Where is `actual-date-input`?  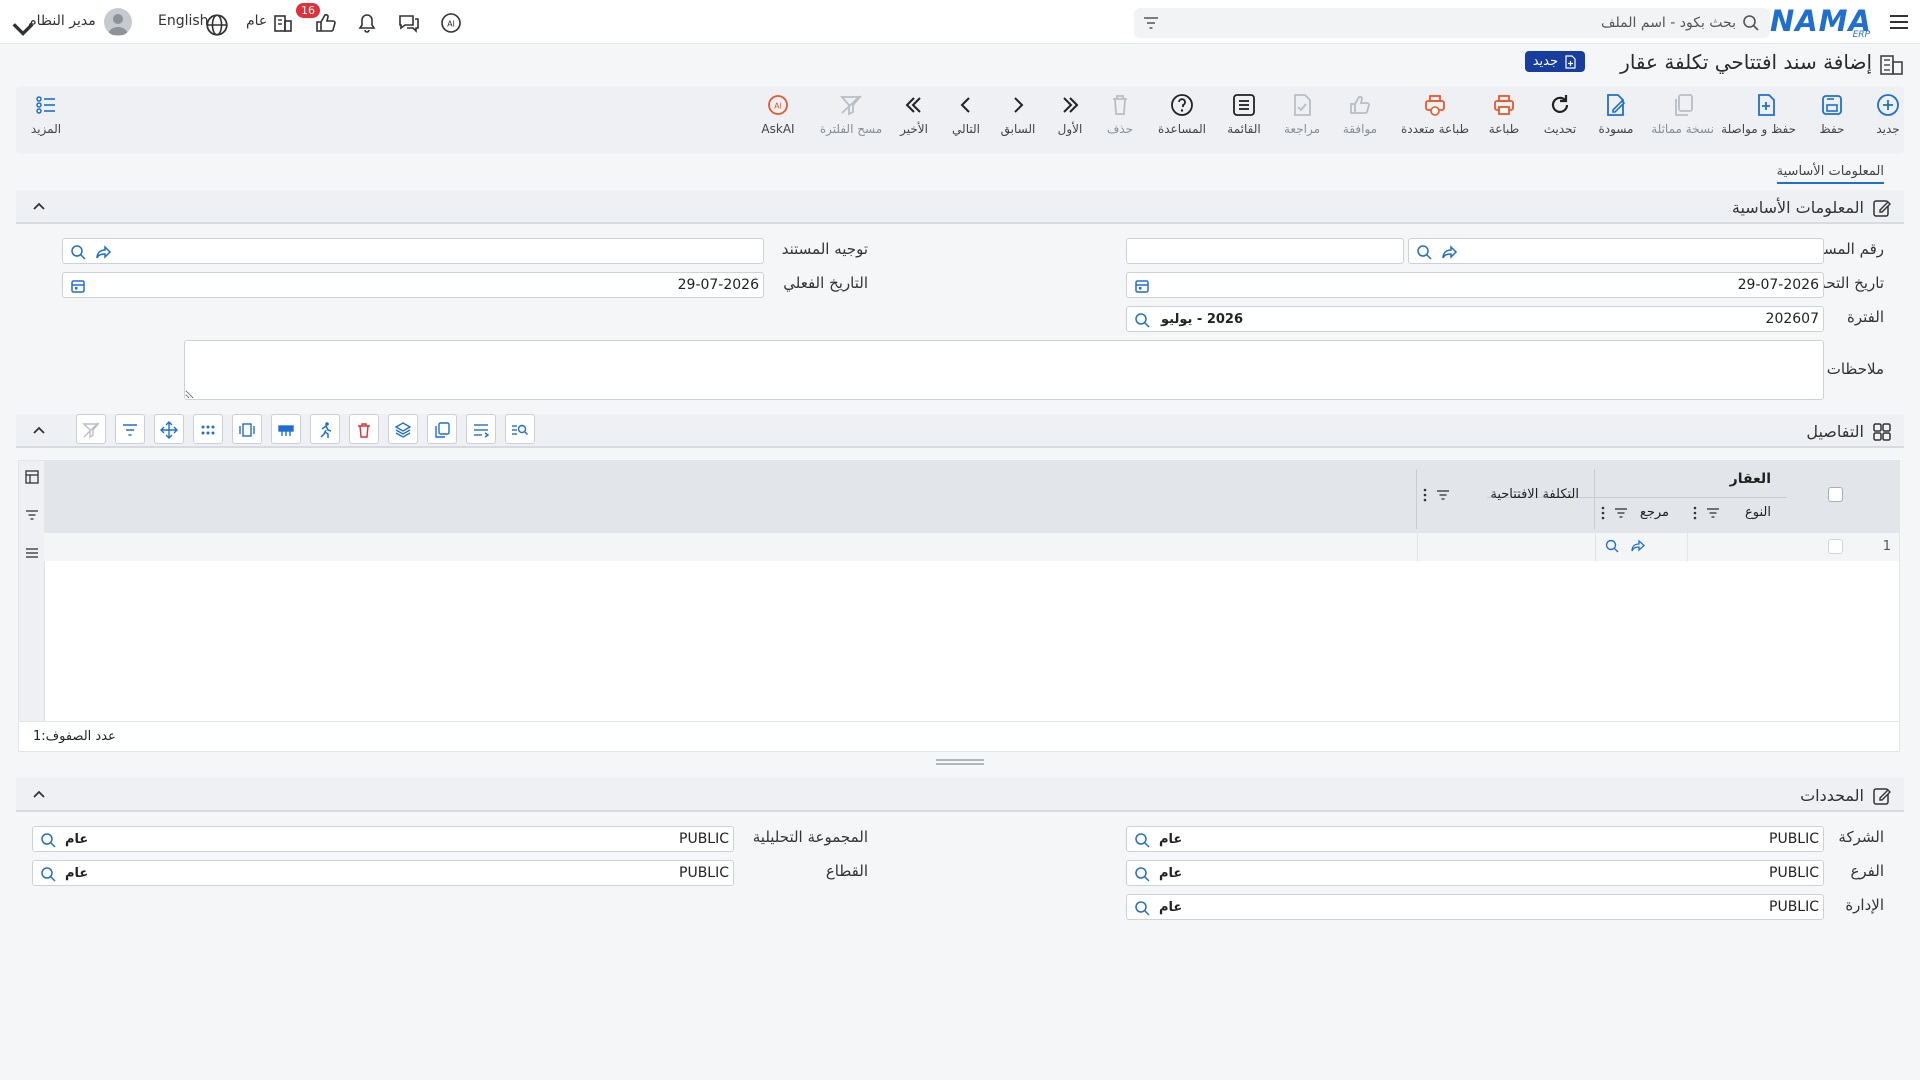
actual-date-input is located at coordinates (459, 285).